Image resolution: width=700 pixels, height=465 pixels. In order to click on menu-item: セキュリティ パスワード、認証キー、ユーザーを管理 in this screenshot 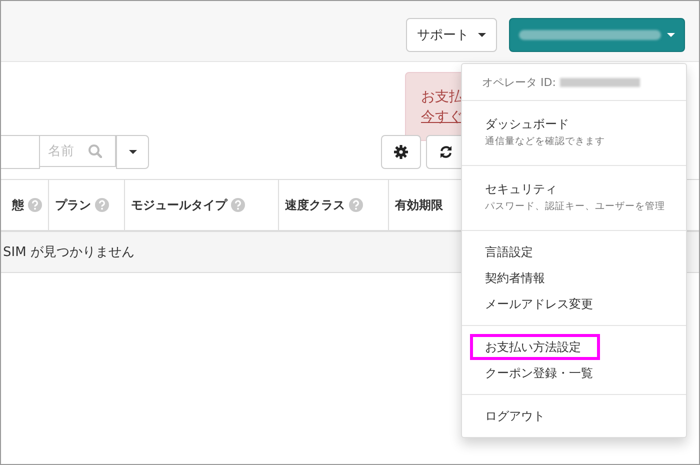, I will do `click(575, 198)`.